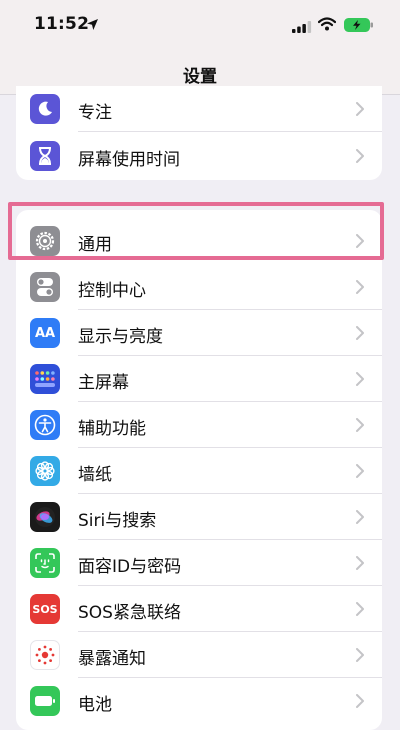  I want to click on row-divider, so click(230, 131).